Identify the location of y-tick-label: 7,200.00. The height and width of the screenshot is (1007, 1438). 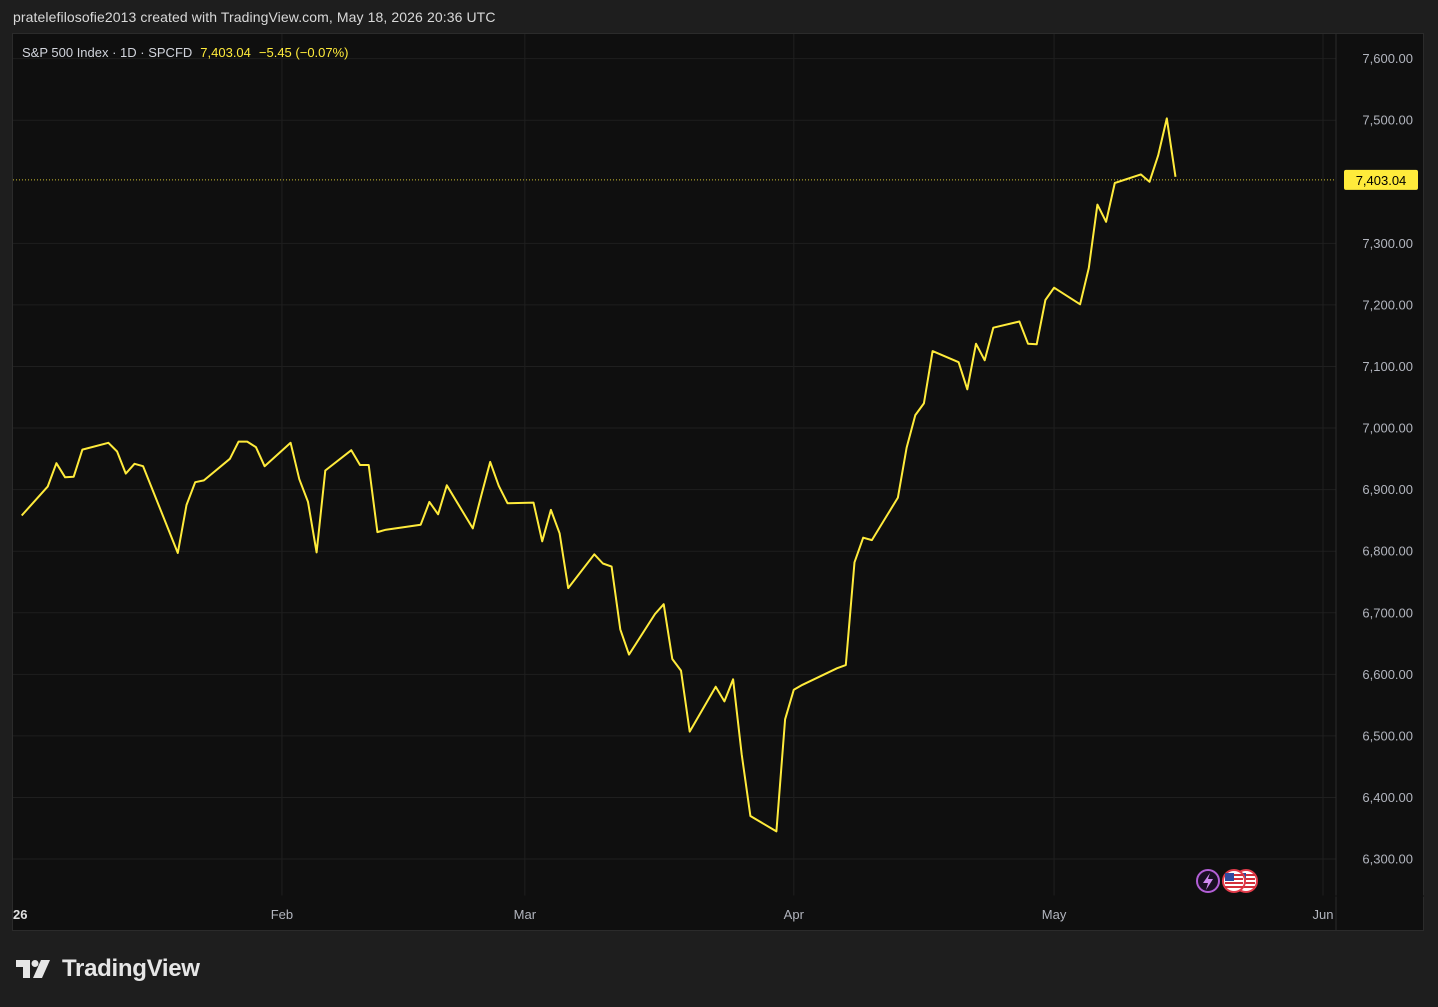
(1387, 304).